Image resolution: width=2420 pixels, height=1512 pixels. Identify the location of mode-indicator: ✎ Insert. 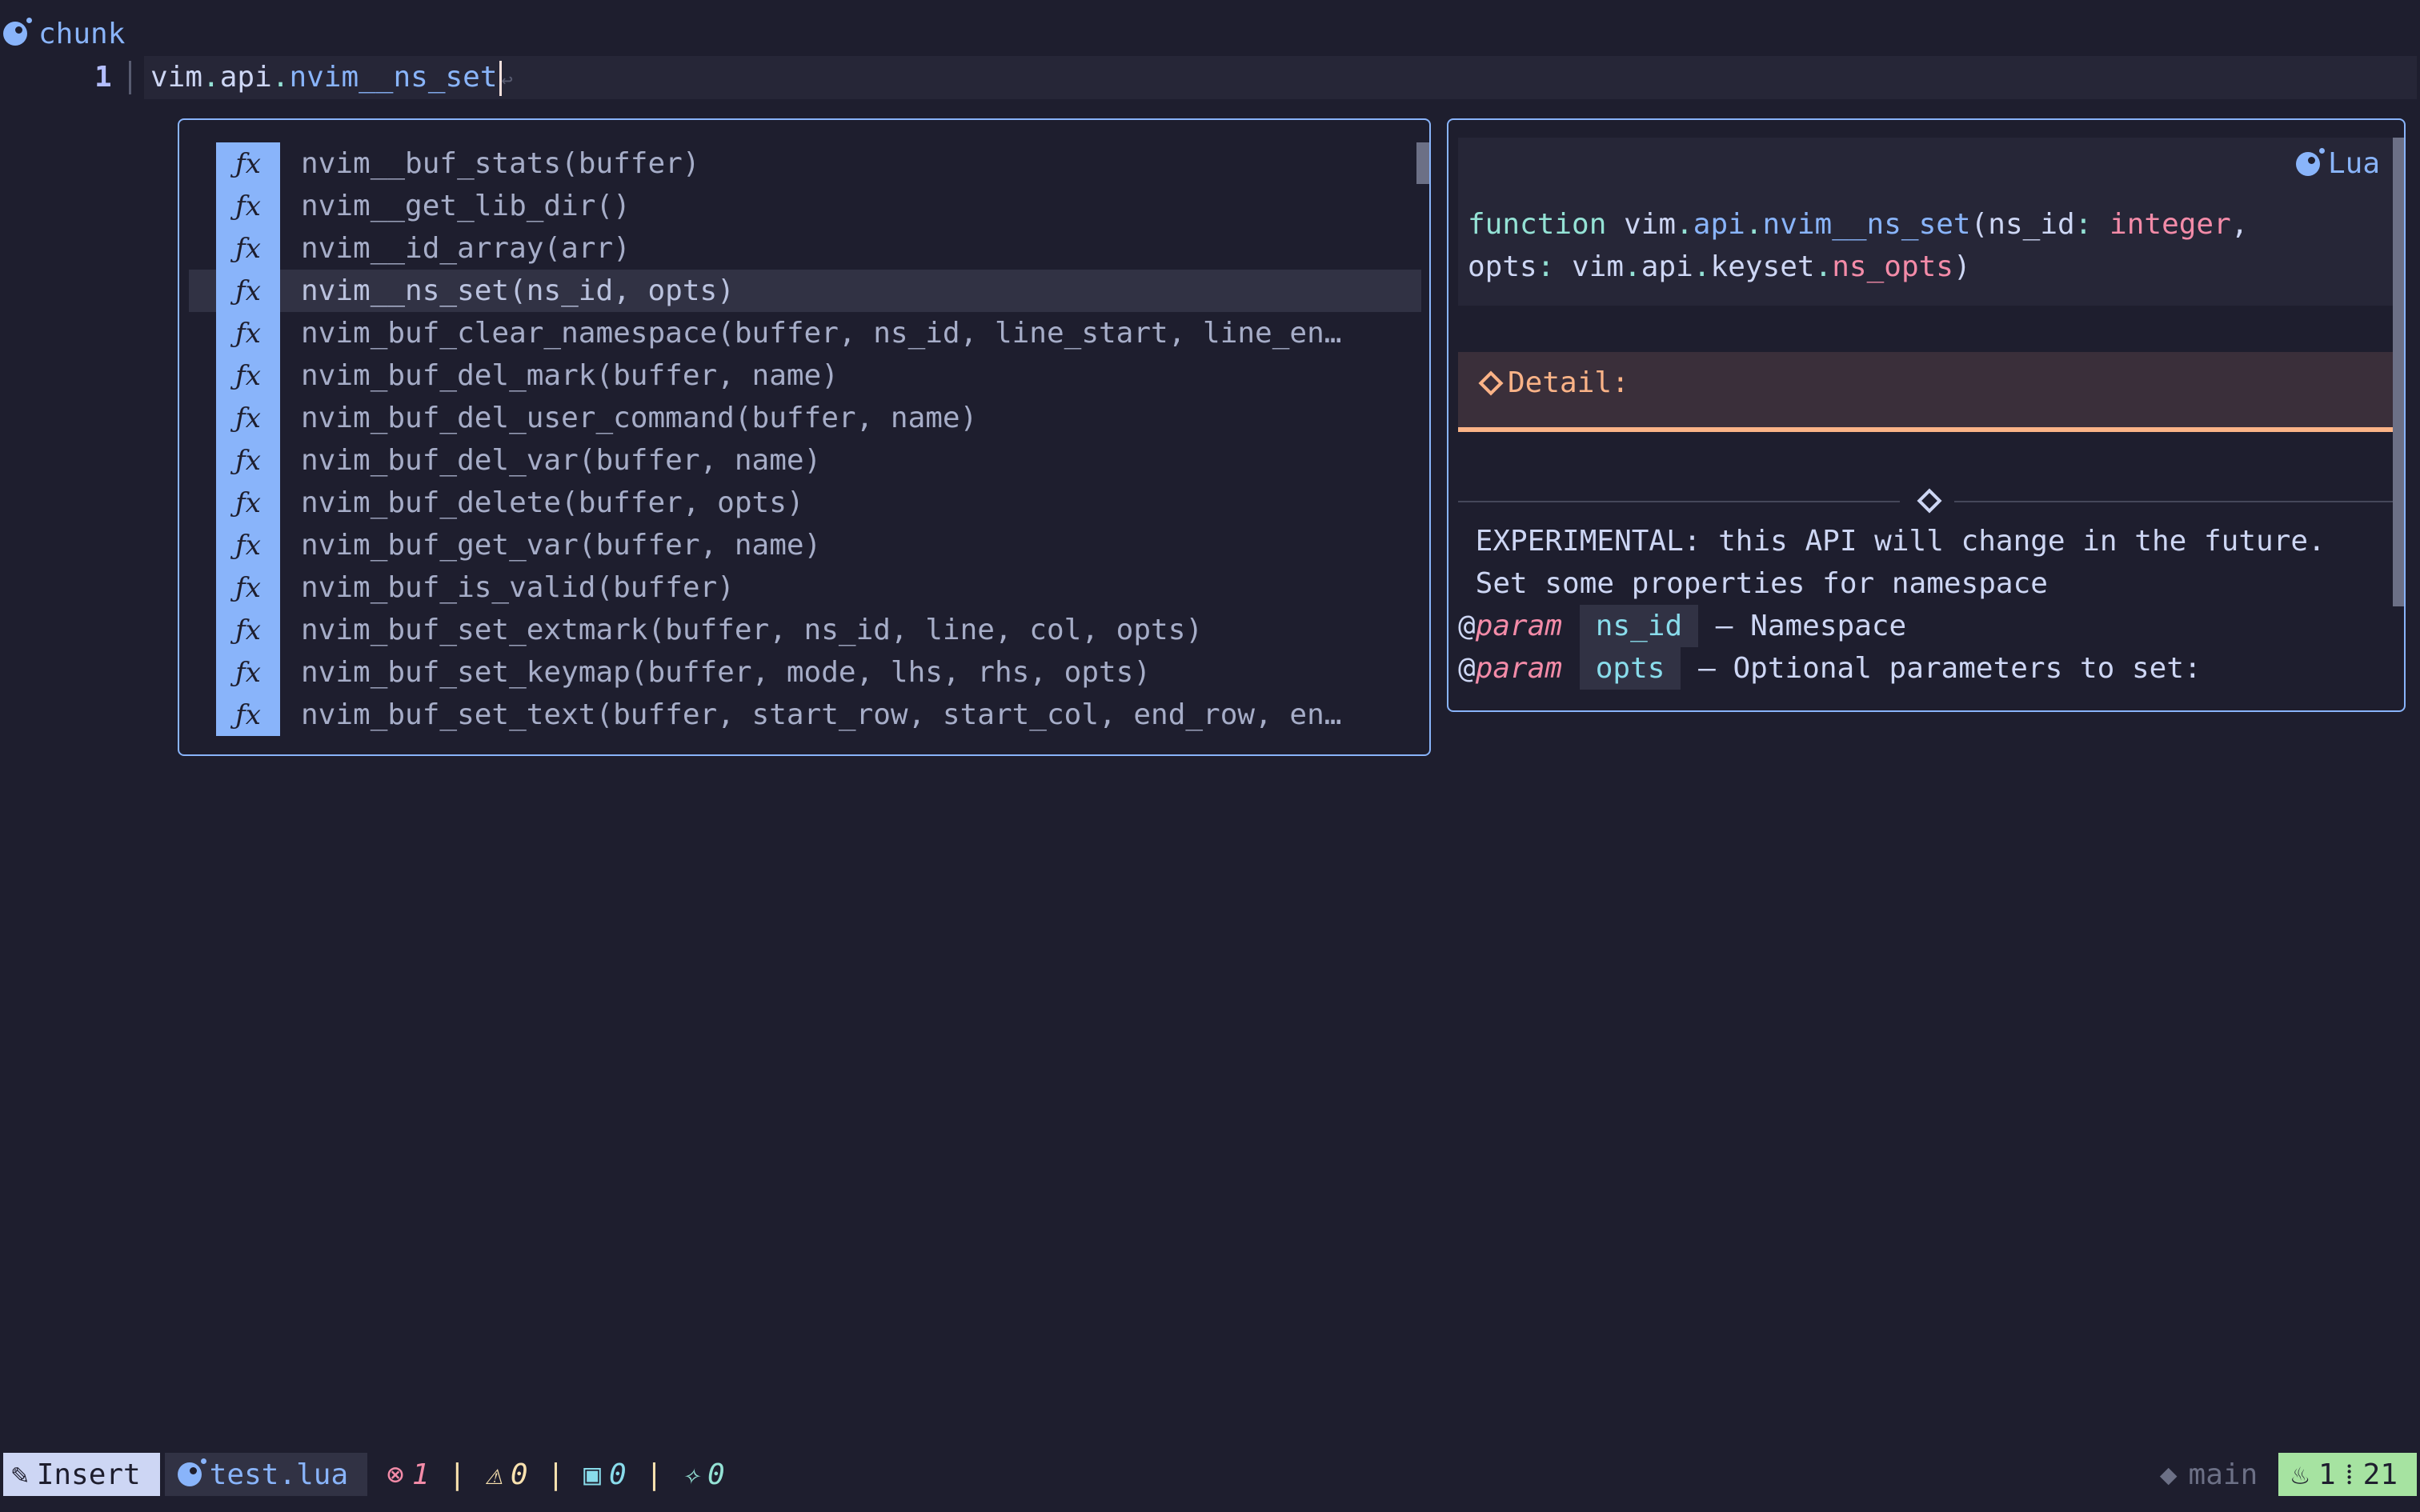
(81, 1474).